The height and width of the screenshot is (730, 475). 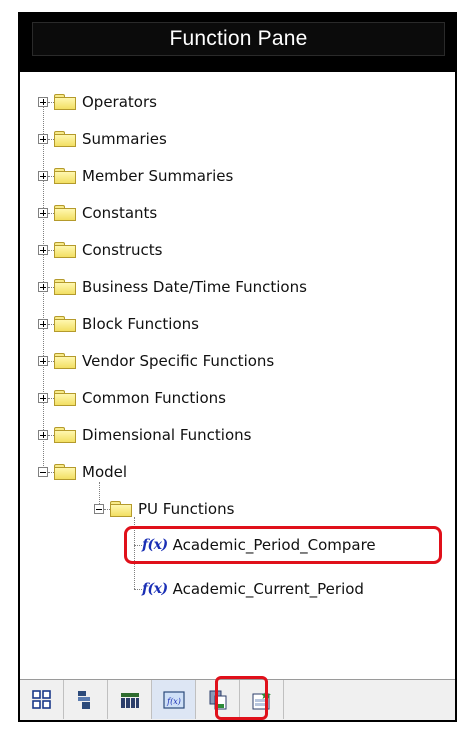 What do you see at coordinates (155, 589) in the screenshot?
I see `function-fx-icon: f(x)` at bounding box center [155, 589].